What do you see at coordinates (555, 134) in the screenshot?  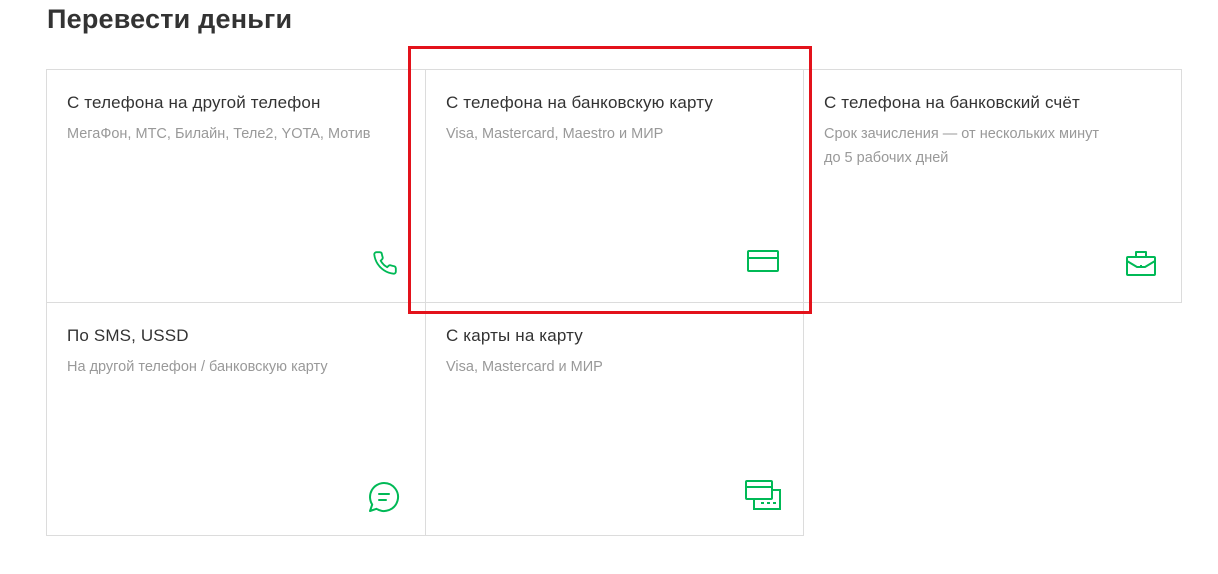 I see `card-description: Visa, Mastercard, Maestro и МИР` at bounding box center [555, 134].